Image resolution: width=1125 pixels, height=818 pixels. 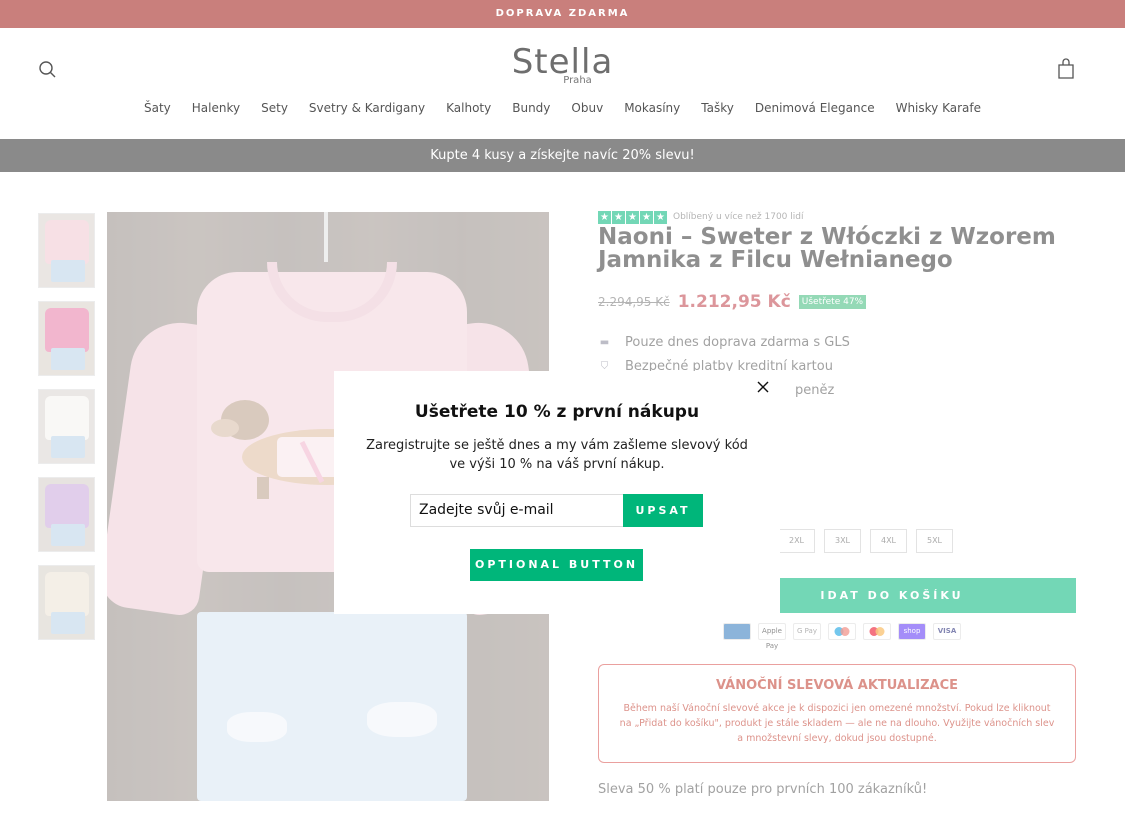 I want to click on logo-sub: Praha, so click(x=577, y=80).